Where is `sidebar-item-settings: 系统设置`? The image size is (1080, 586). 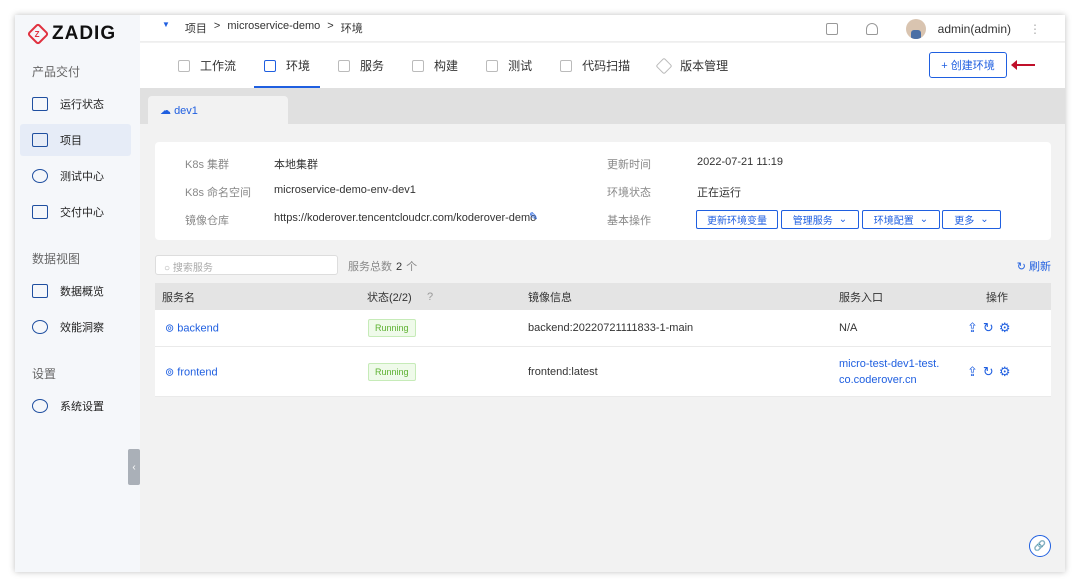
sidebar-item-settings: 系统设置 is located at coordinates (75, 406).